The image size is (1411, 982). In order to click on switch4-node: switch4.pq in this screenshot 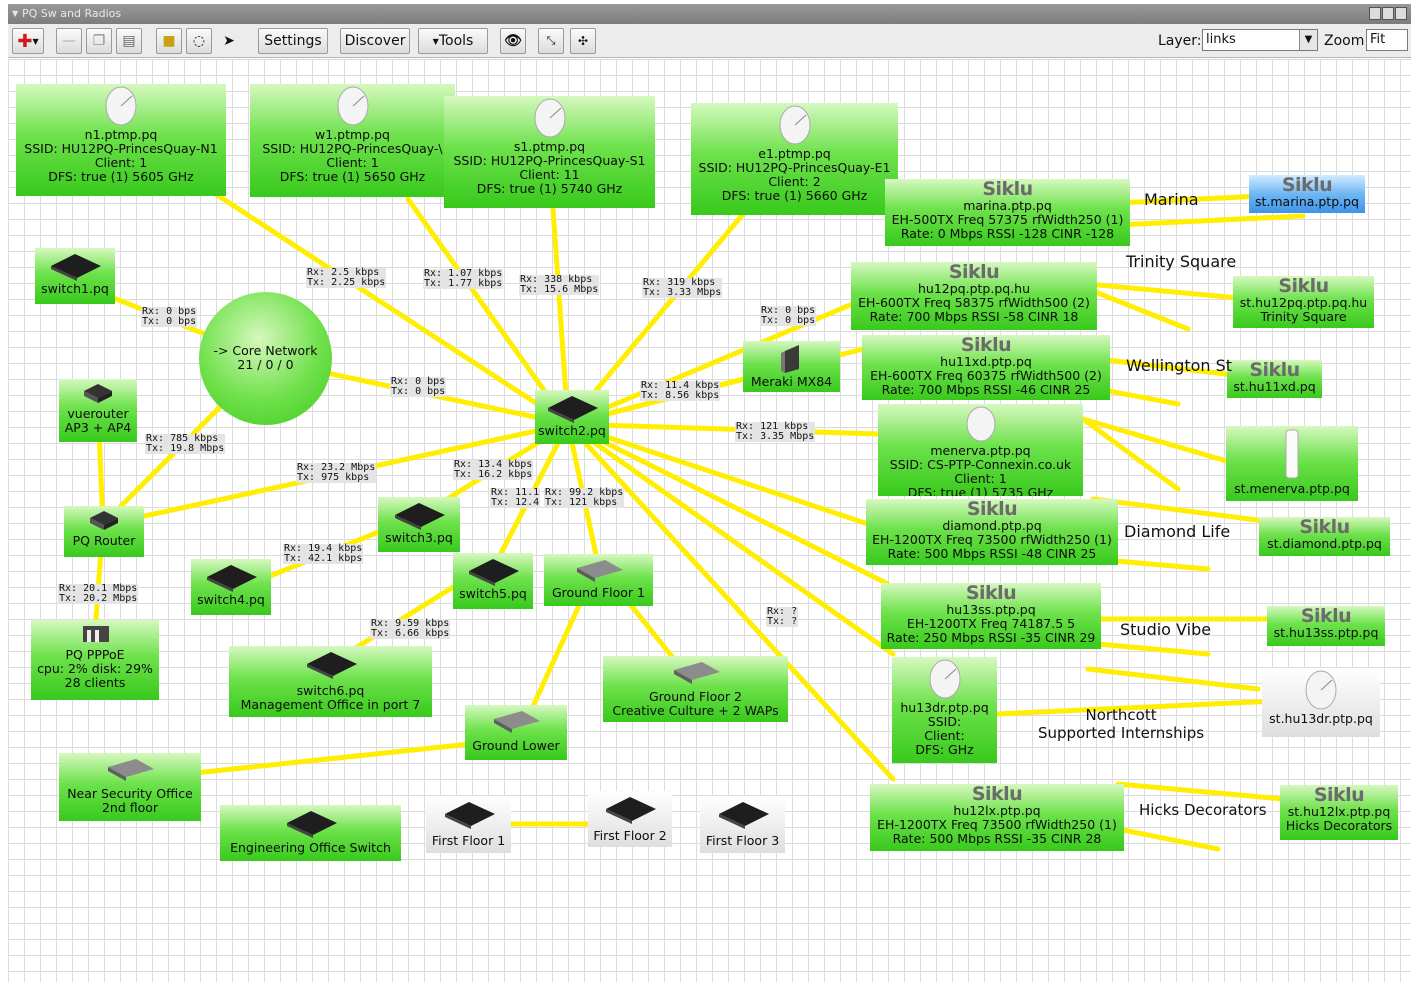, I will do `click(231, 587)`.